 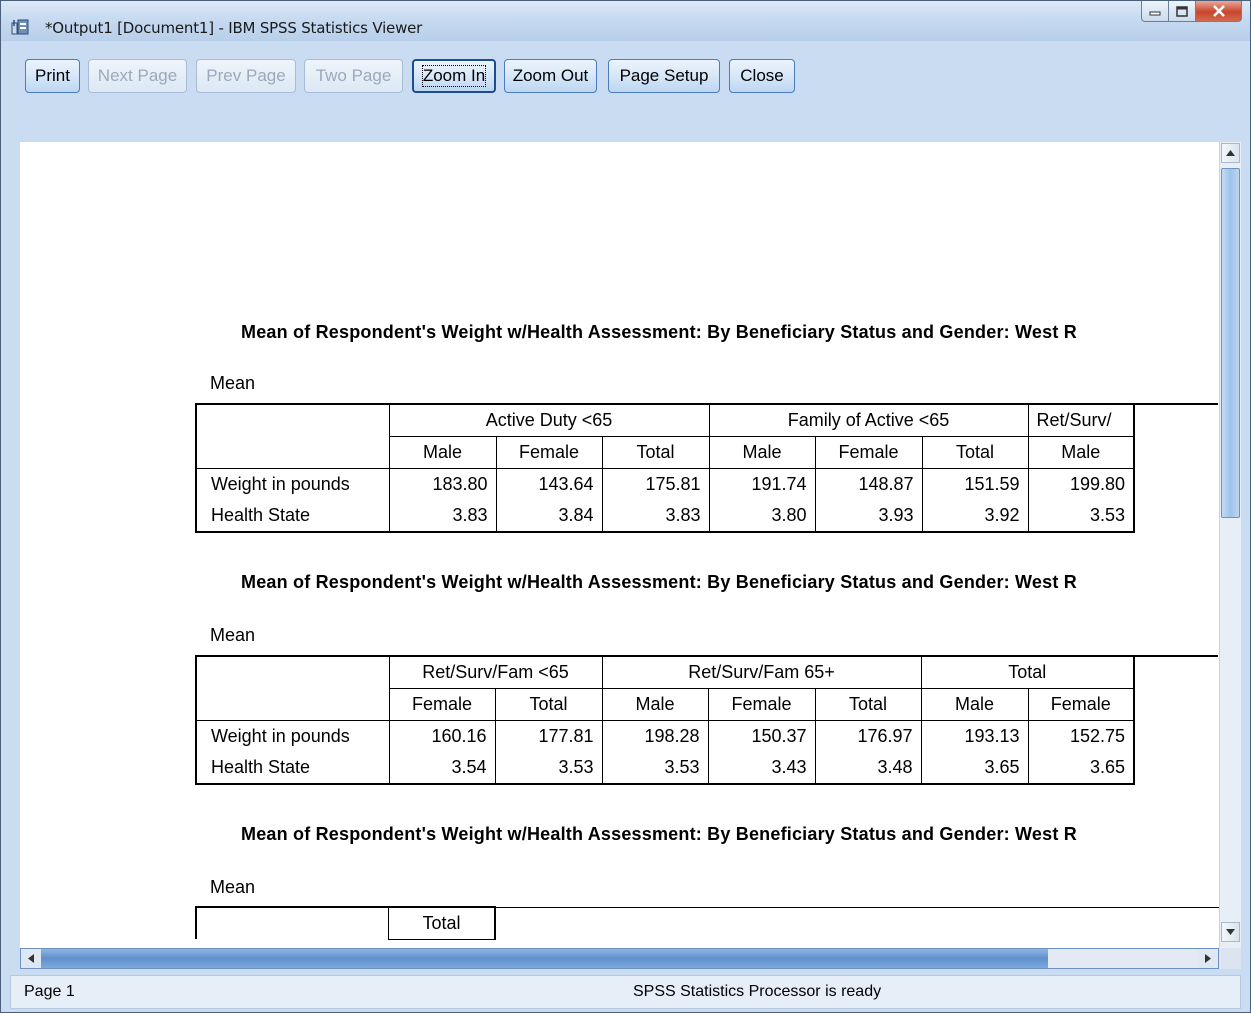 What do you see at coordinates (761, 768) in the screenshot?
I see `table-2-cell: 3.43` at bounding box center [761, 768].